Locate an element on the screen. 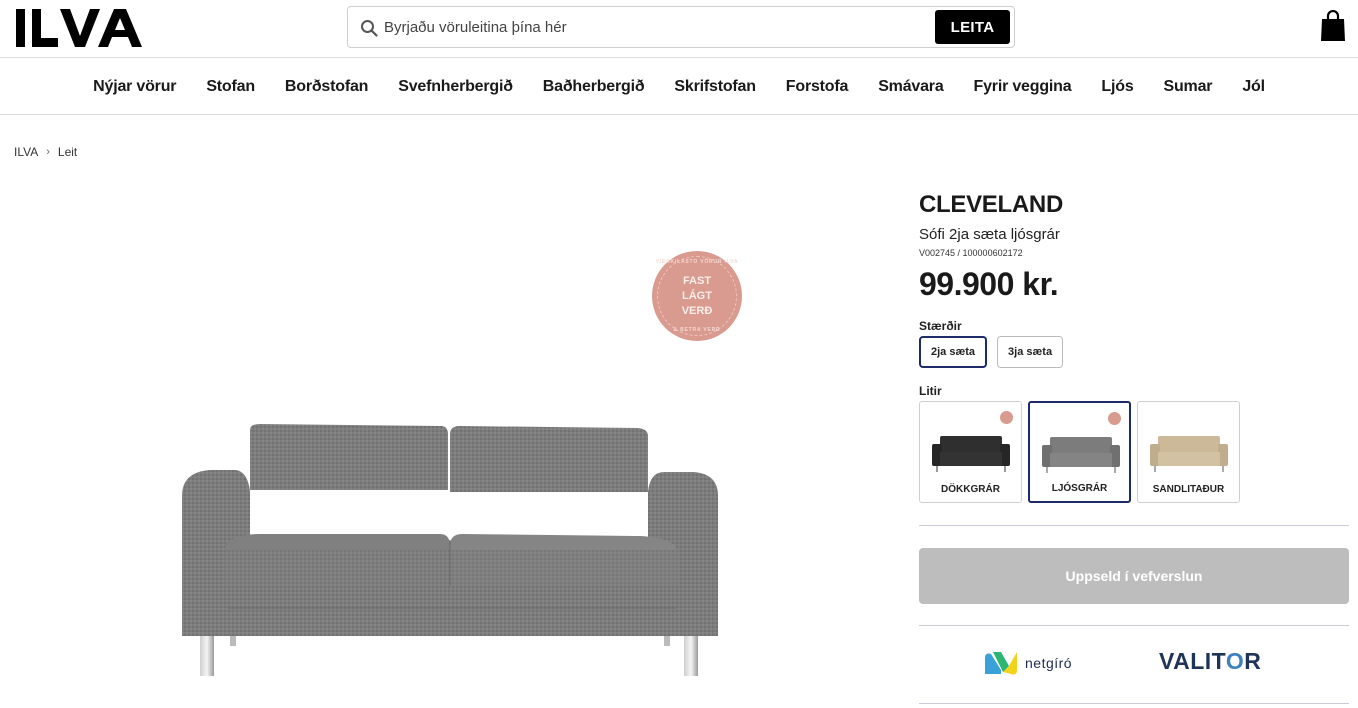  breadcrumb: ILVA › Leit is located at coordinates (45, 152).